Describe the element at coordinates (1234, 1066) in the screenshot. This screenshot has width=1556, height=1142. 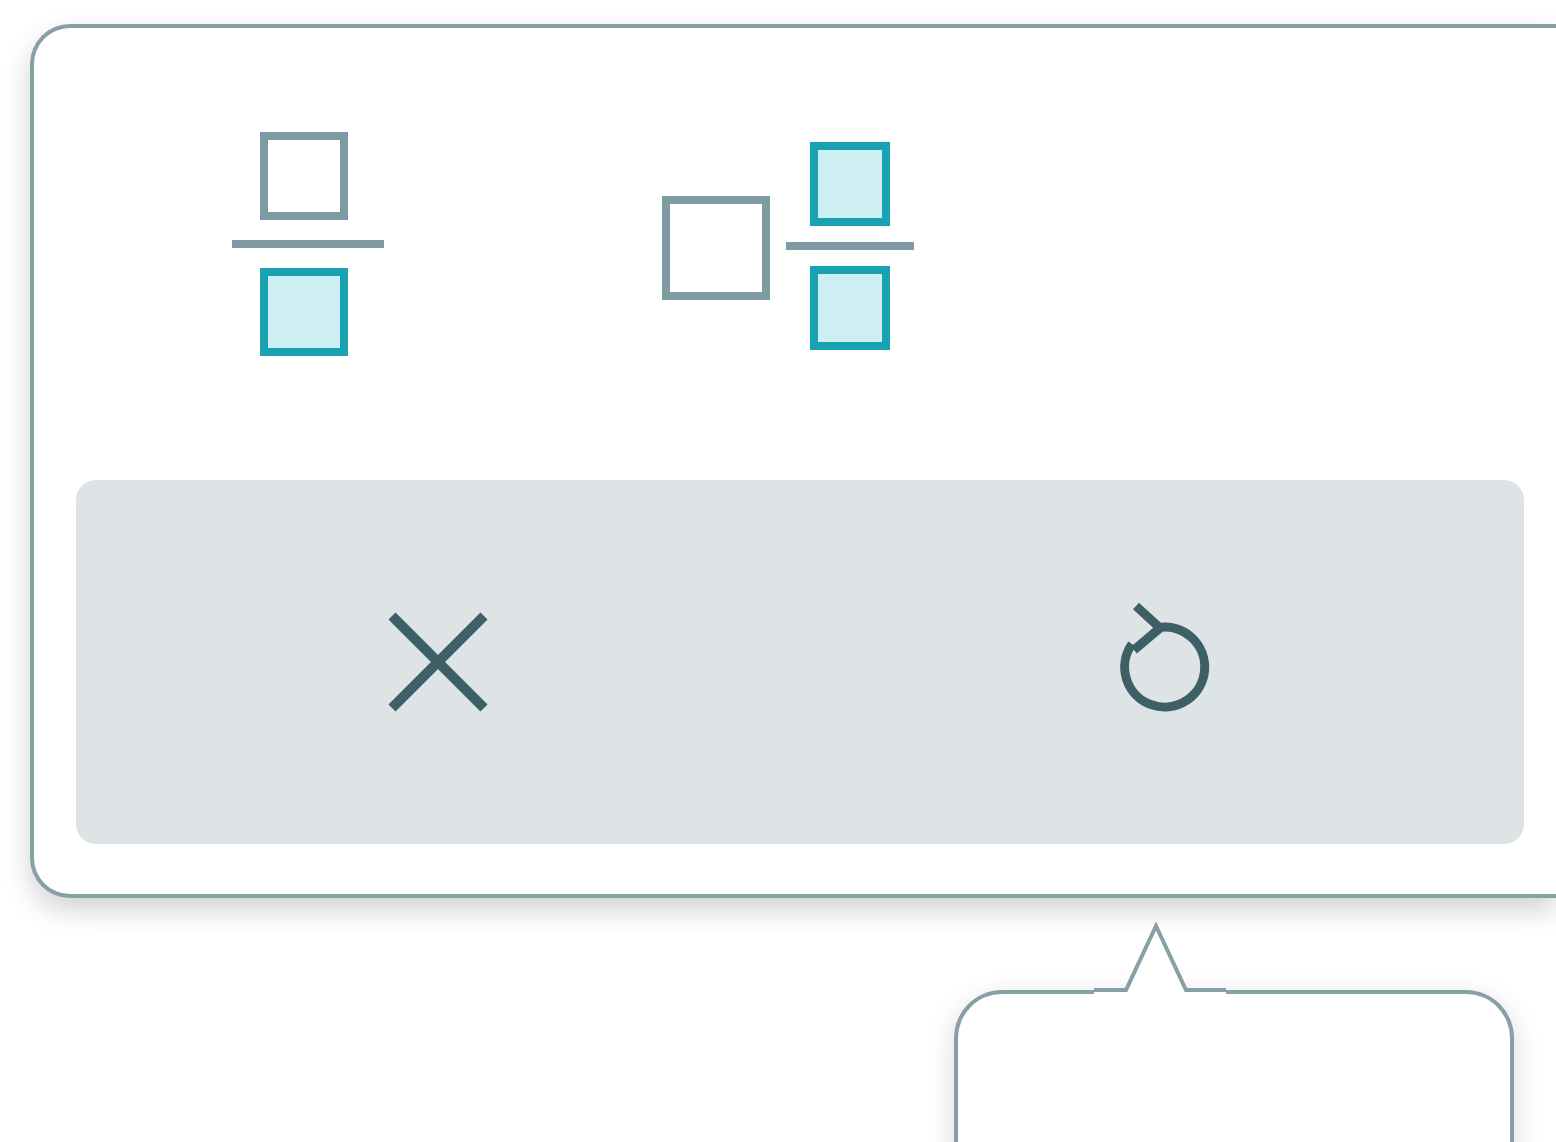
I see `answer-box` at that location.